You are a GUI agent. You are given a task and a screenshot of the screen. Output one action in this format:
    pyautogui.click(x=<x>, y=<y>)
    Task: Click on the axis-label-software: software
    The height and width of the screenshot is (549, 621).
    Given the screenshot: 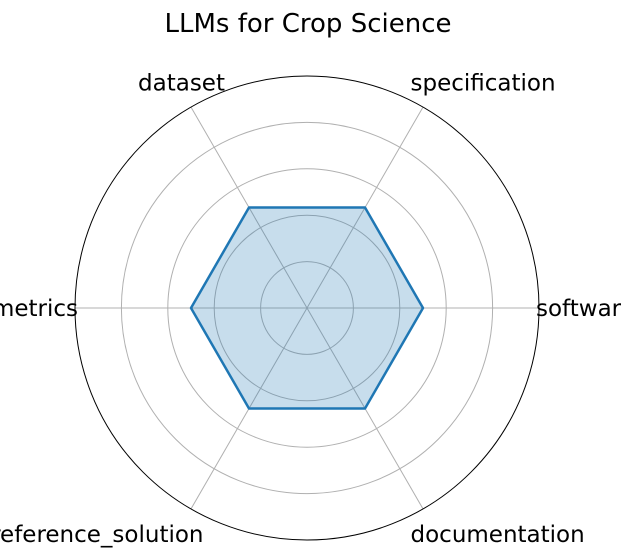 What is the action you would take?
    pyautogui.click(x=578, y=309)
    